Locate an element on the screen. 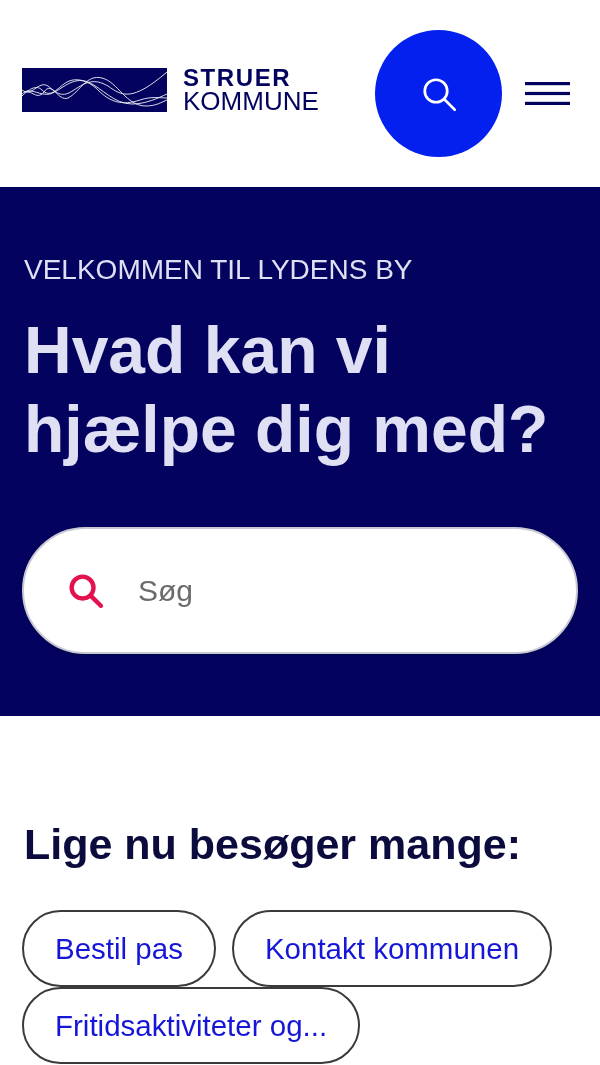 This screenshot has height=1065, width=600. wave-logo-icon is located at coordinates (94, 89).